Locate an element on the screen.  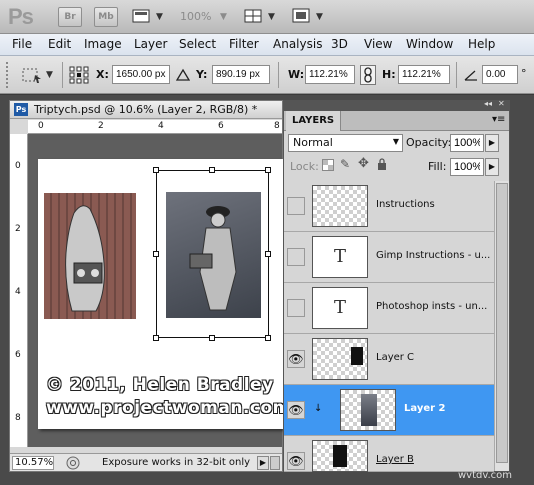
degree-icon: ° is located at coordinates (524, 73).